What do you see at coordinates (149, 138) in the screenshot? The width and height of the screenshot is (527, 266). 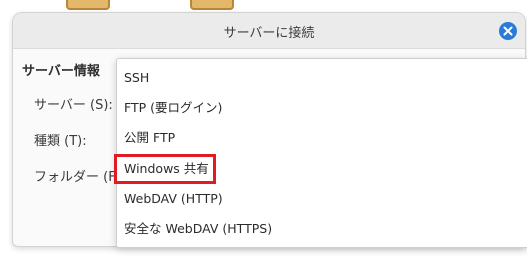 I see `option-public-ftp: 公開 FTP` at bounding box center [149, 138].